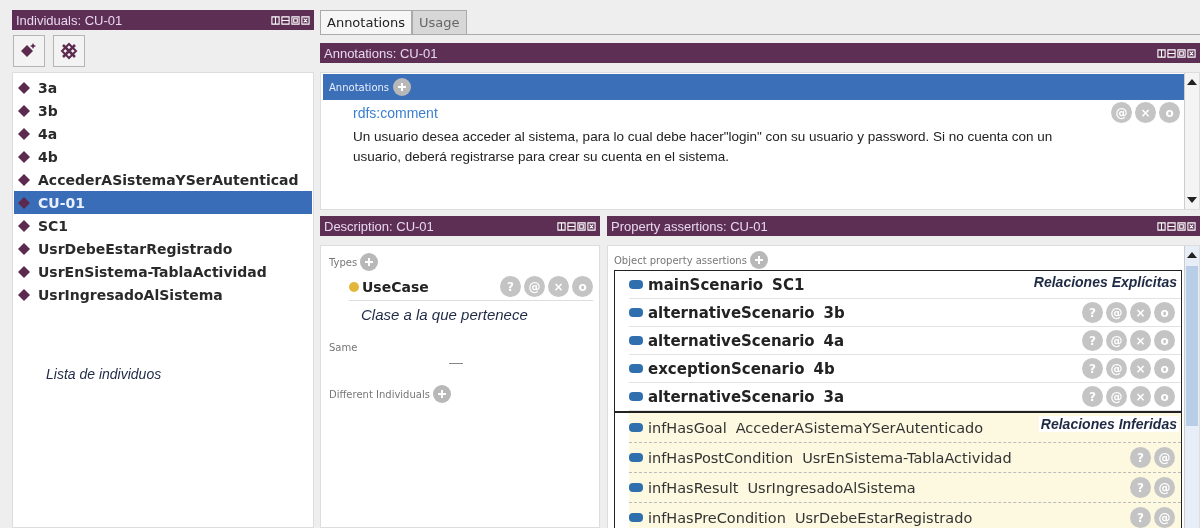 This screenshot has height=528, width=1200. I want to click on section-label: Same, so click(343, 347).